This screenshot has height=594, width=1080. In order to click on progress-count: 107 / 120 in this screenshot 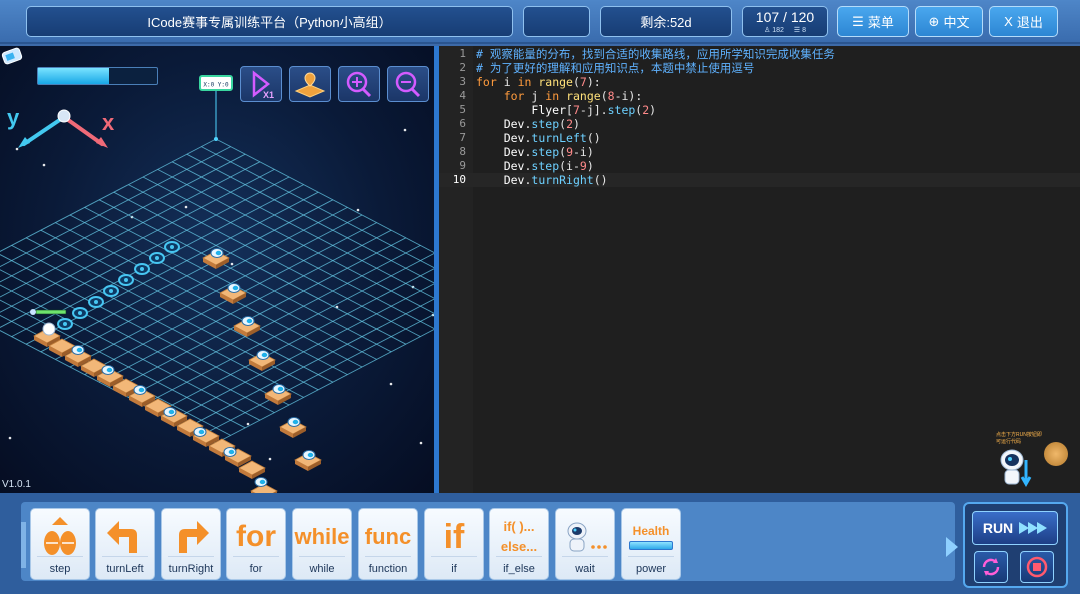, I will do `click(785, 16)`.